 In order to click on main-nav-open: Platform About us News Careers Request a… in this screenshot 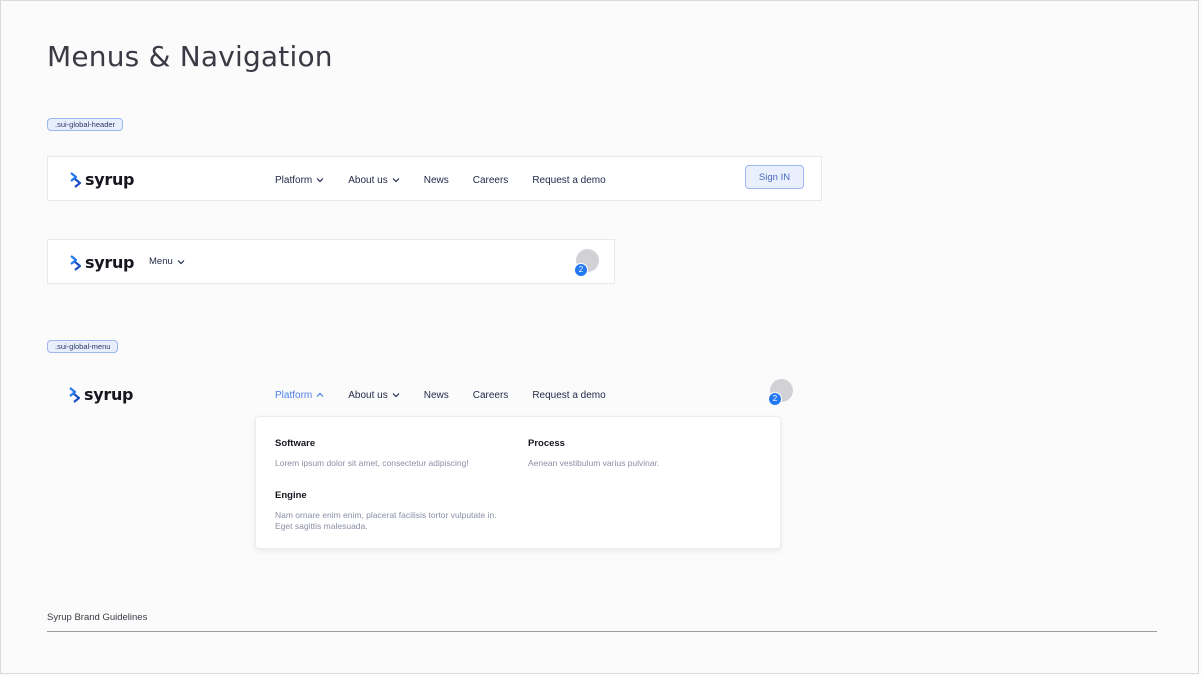, I will do `click(452, 395)`.